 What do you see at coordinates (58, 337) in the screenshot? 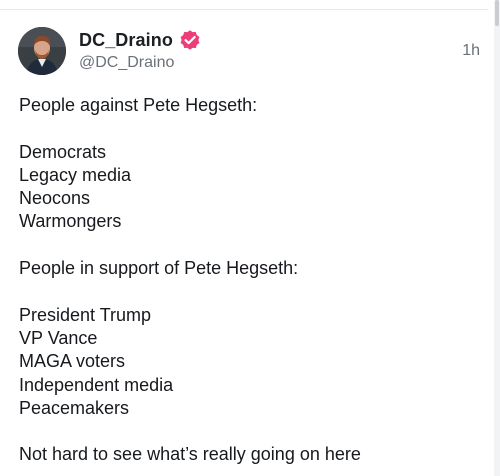
I see `post-text-line: VP Vance` at bounding box center [58, 337].